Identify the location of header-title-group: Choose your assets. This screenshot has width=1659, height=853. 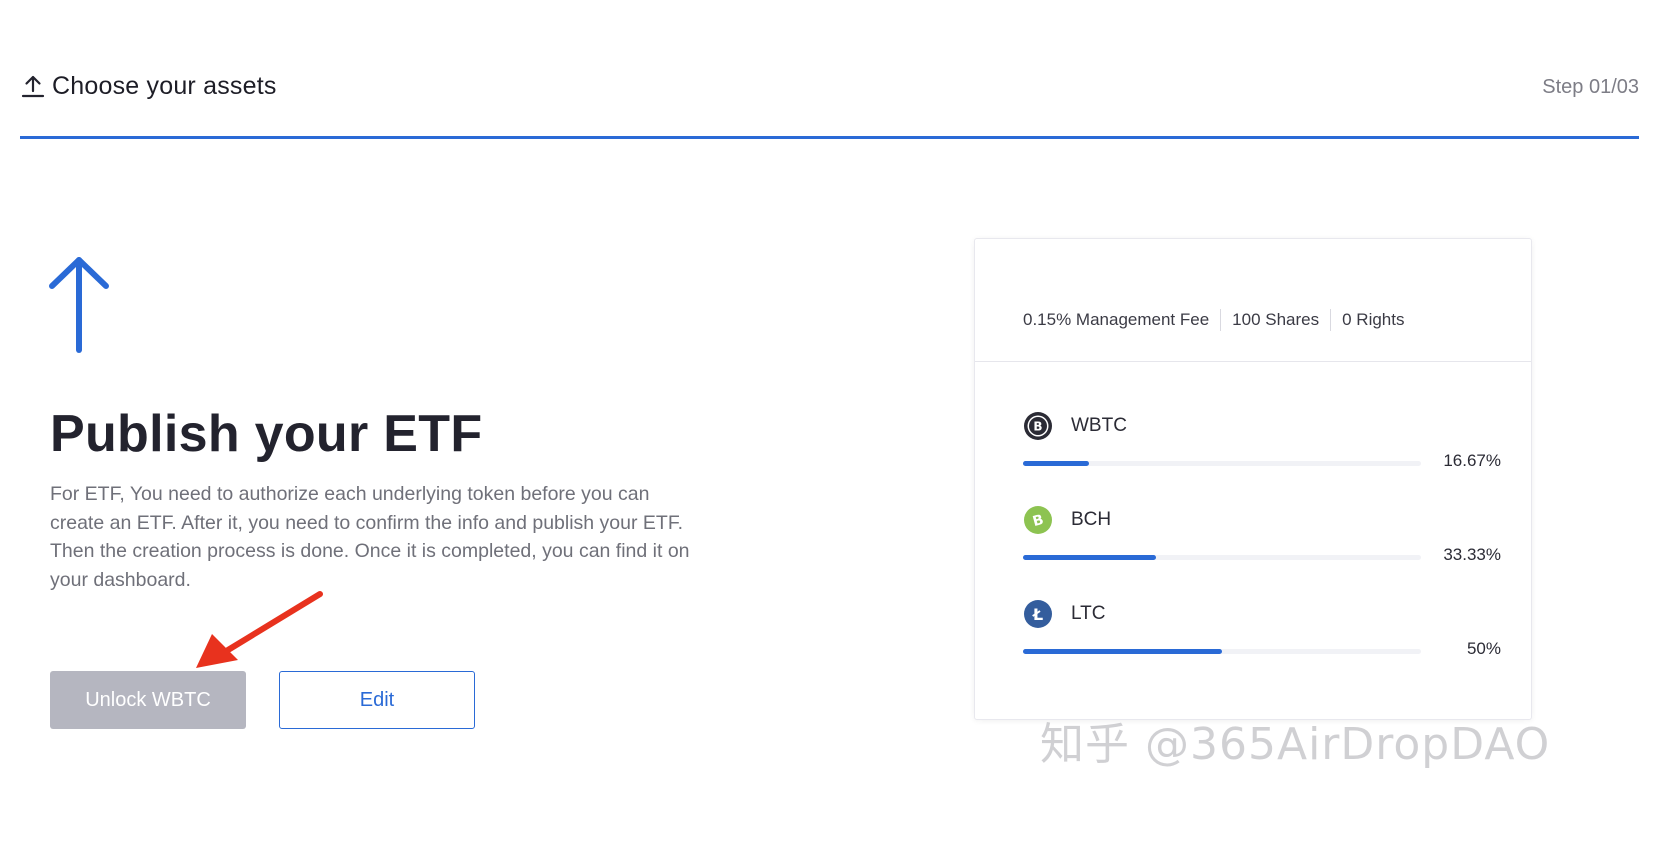
(148, 86).